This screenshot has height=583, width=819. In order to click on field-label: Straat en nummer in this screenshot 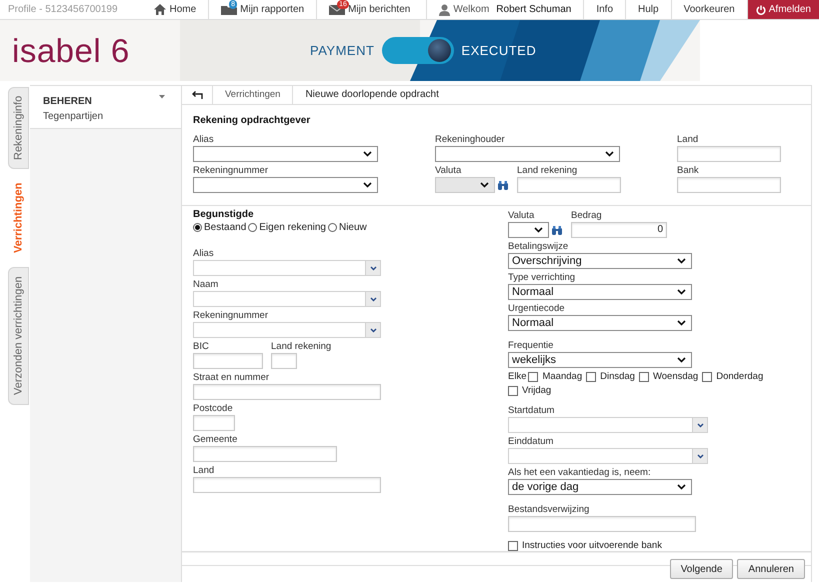, I will do `click(231, 377)`.